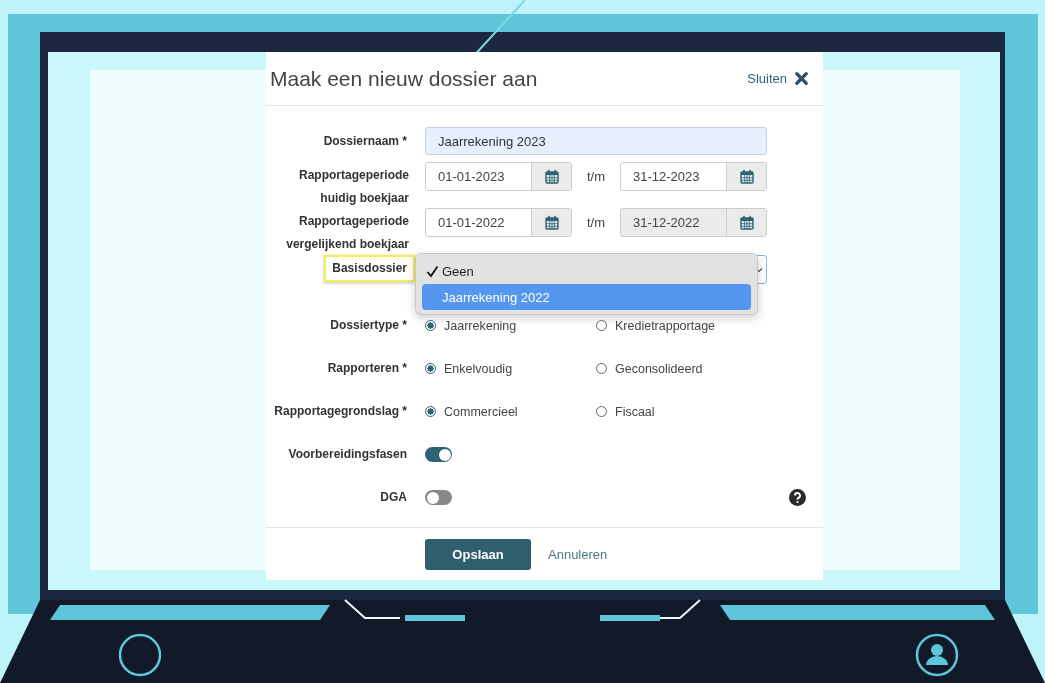 The width and height of the screenshot is (1045, 683). Describe the element at coordinates (365, 141) in the screenshot. I see `field-label: Dossiernaam *` at that location.